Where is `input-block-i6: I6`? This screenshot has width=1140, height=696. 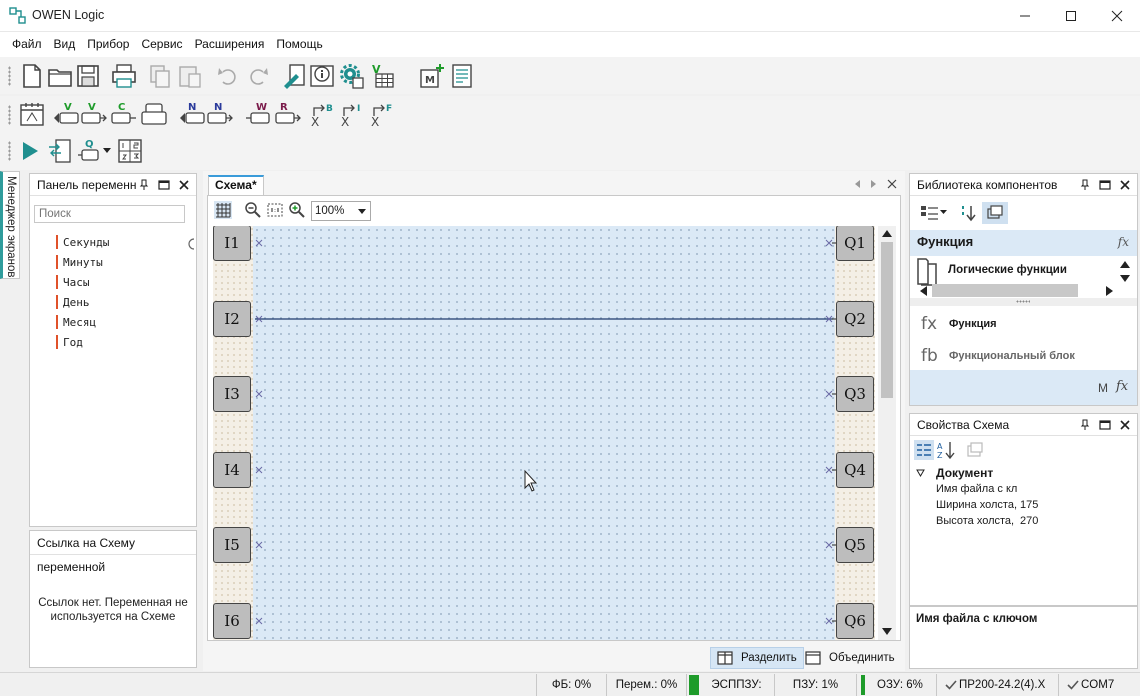 input-block-i6: I6 is located at coordinates (232, 621).